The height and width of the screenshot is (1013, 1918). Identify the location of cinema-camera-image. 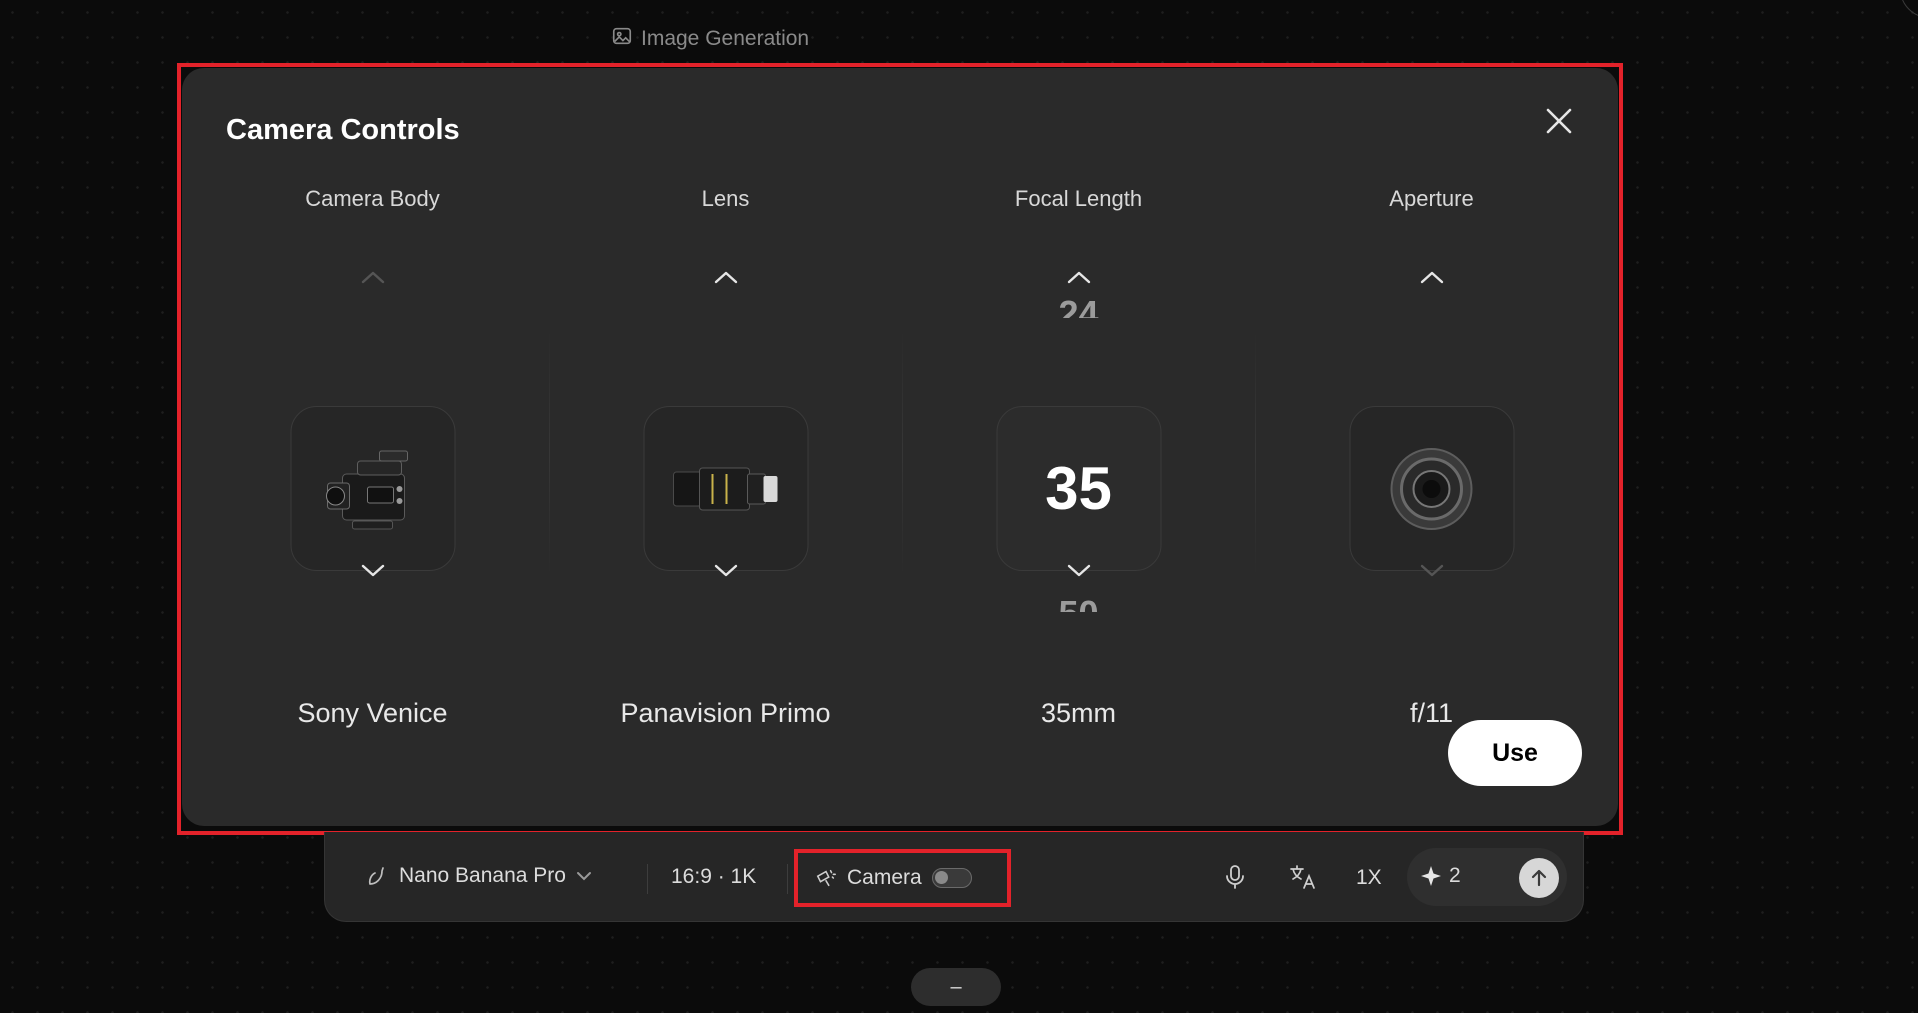
(367, 489).